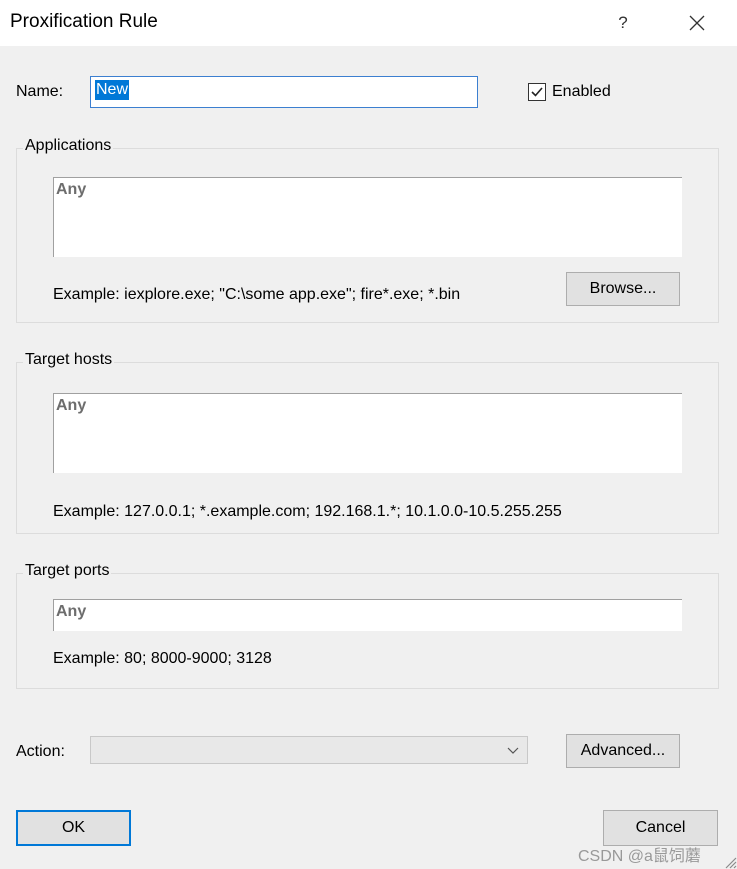 This screenshot has width=737, height=869. I want to click on target-hosts-group-title: Target hosts, so click(69, 360).